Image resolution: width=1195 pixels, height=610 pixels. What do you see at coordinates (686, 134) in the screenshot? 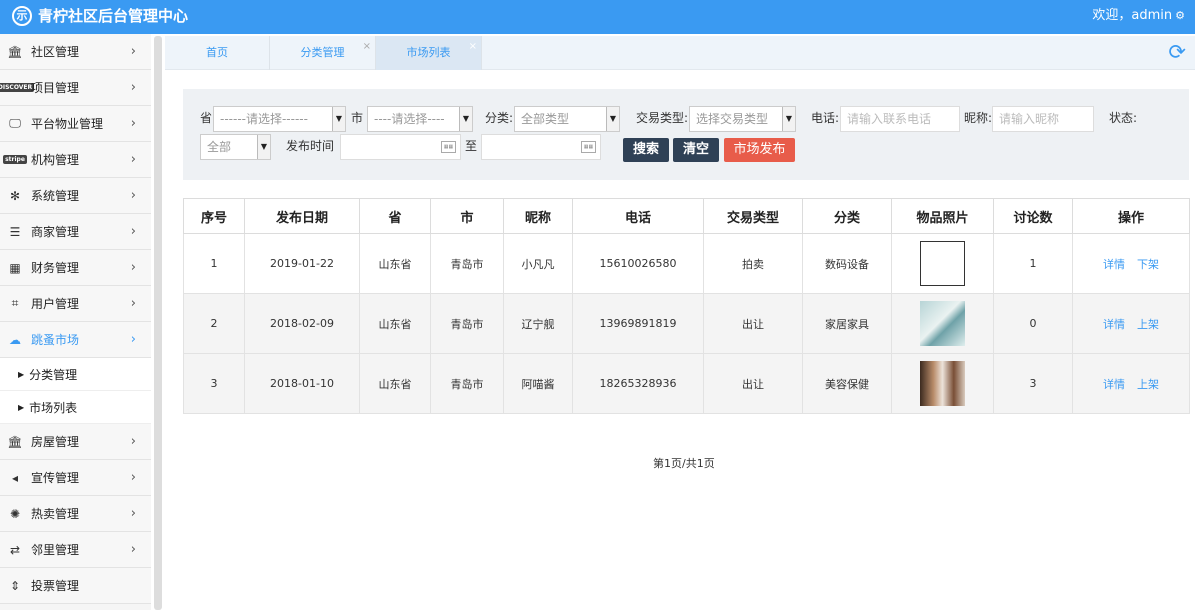
I see `filter-panel` at bounding box center [686, 134].